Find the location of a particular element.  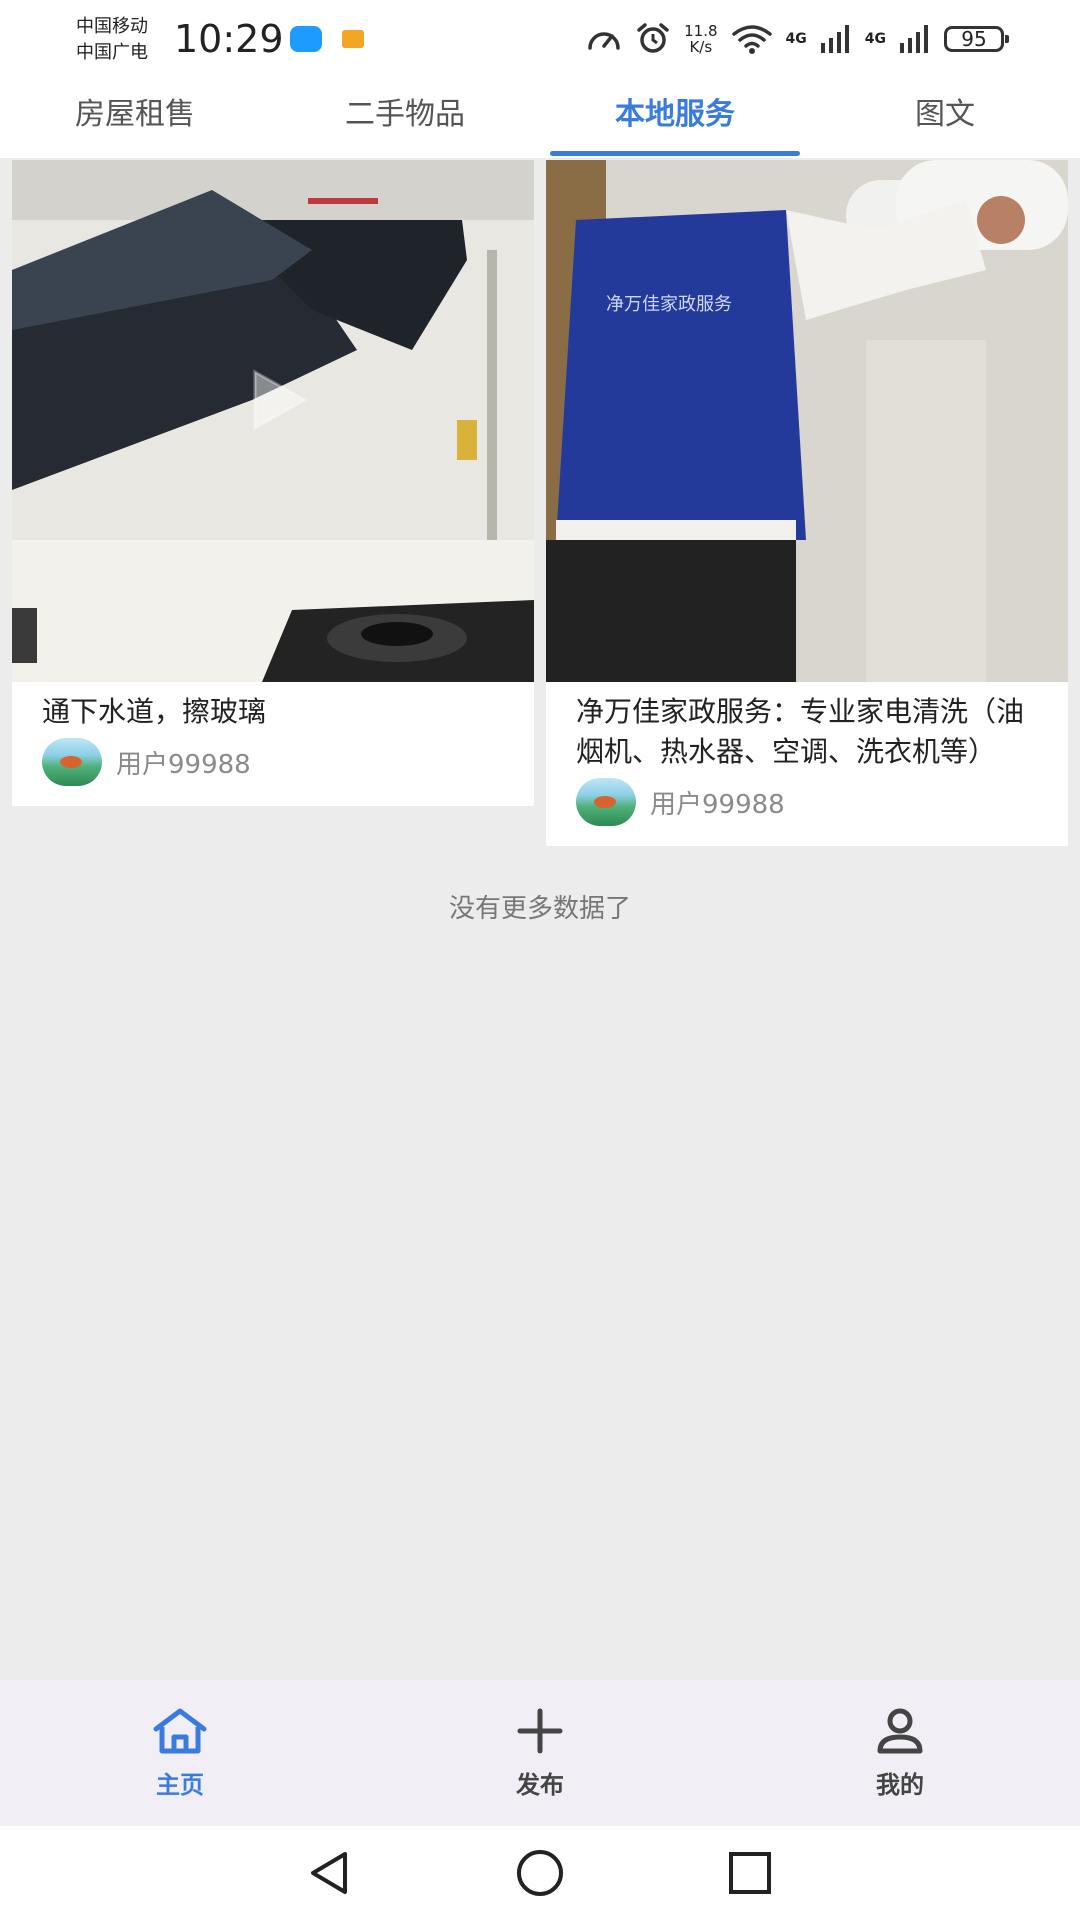

home-circle-icon is located at coordinates (540, 1873).